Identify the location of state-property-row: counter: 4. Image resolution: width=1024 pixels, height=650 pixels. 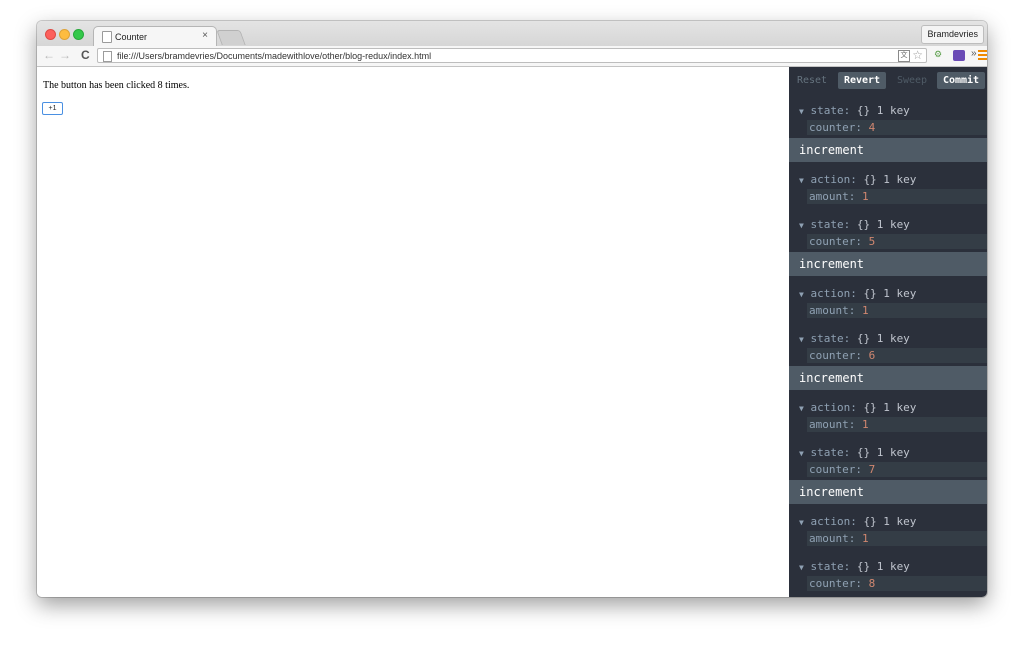
(897, 127).